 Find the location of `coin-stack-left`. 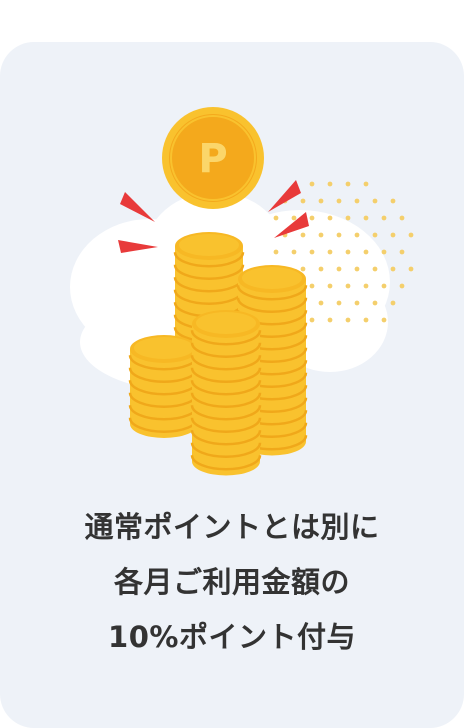

coin-stack-left is located at coordinates (164, 386).